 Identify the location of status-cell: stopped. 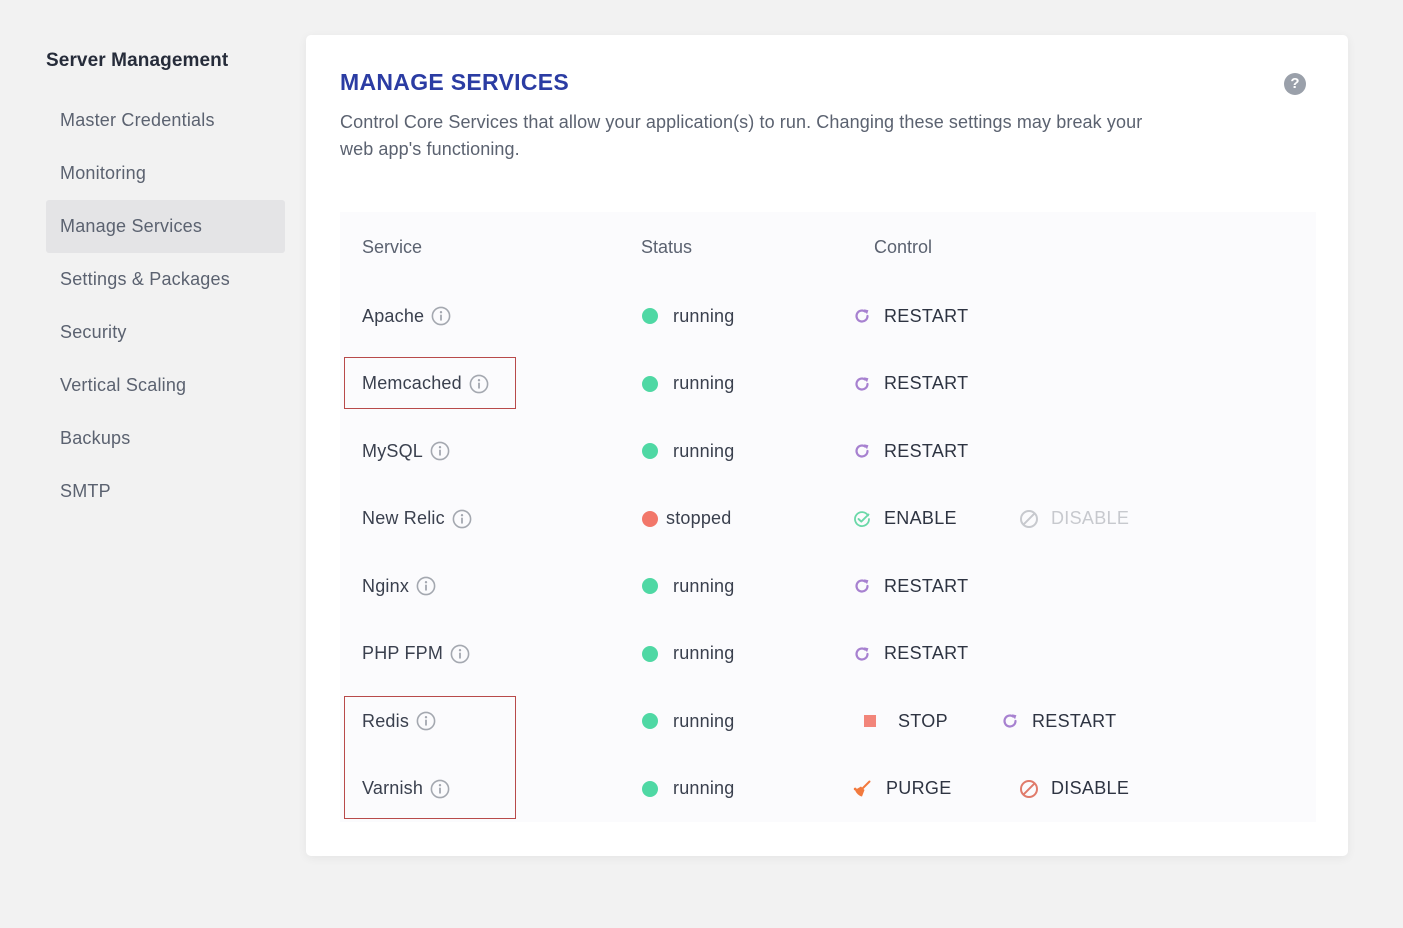
(686, 519).